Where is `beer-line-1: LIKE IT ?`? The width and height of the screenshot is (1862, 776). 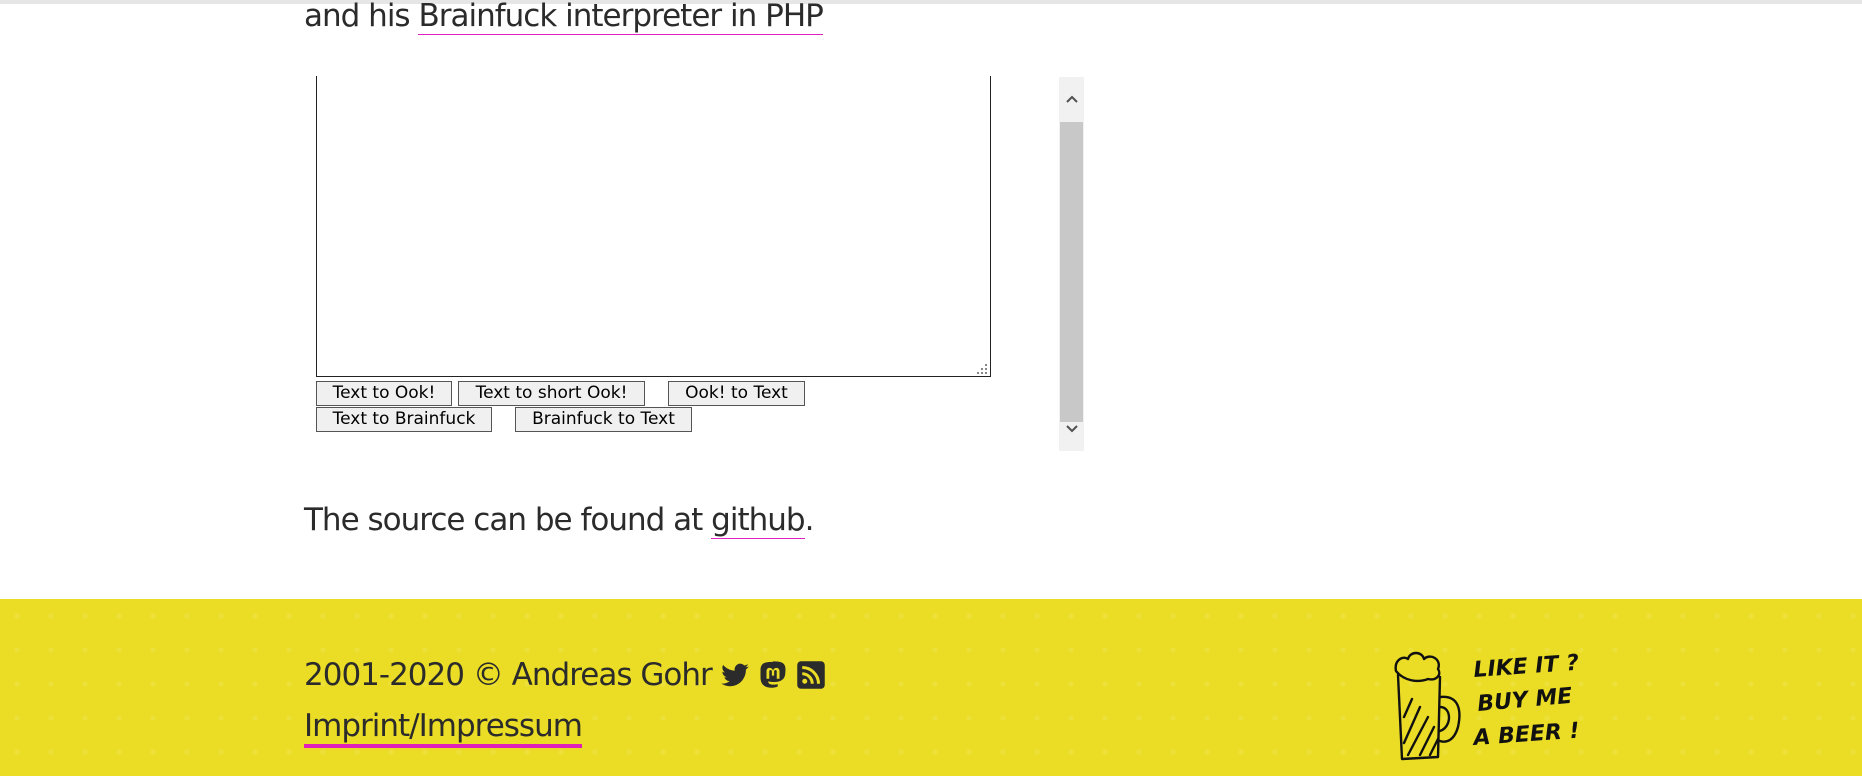
beer-line-1: LIKE IT ? is located at coordinates (1526, 667).